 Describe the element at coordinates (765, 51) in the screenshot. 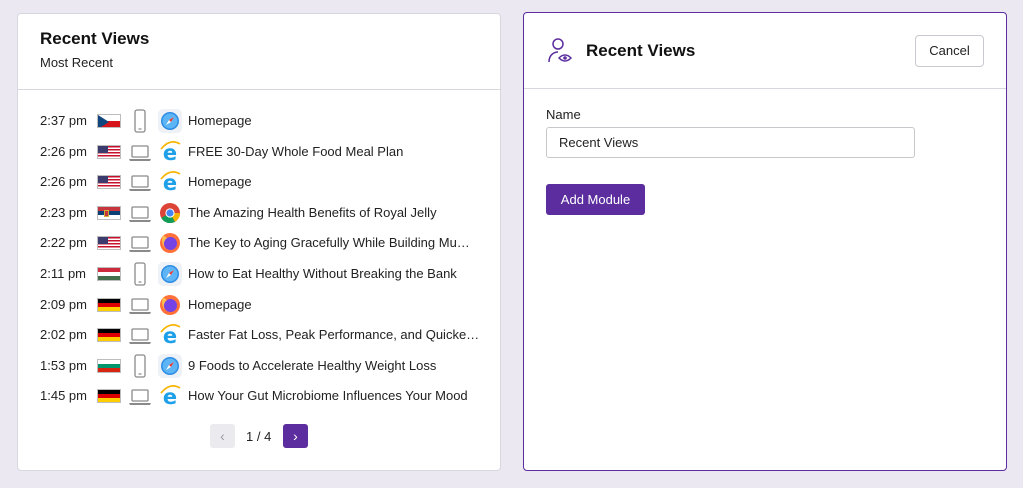

I see `editor-header: Recent Views Cancel` at that location.